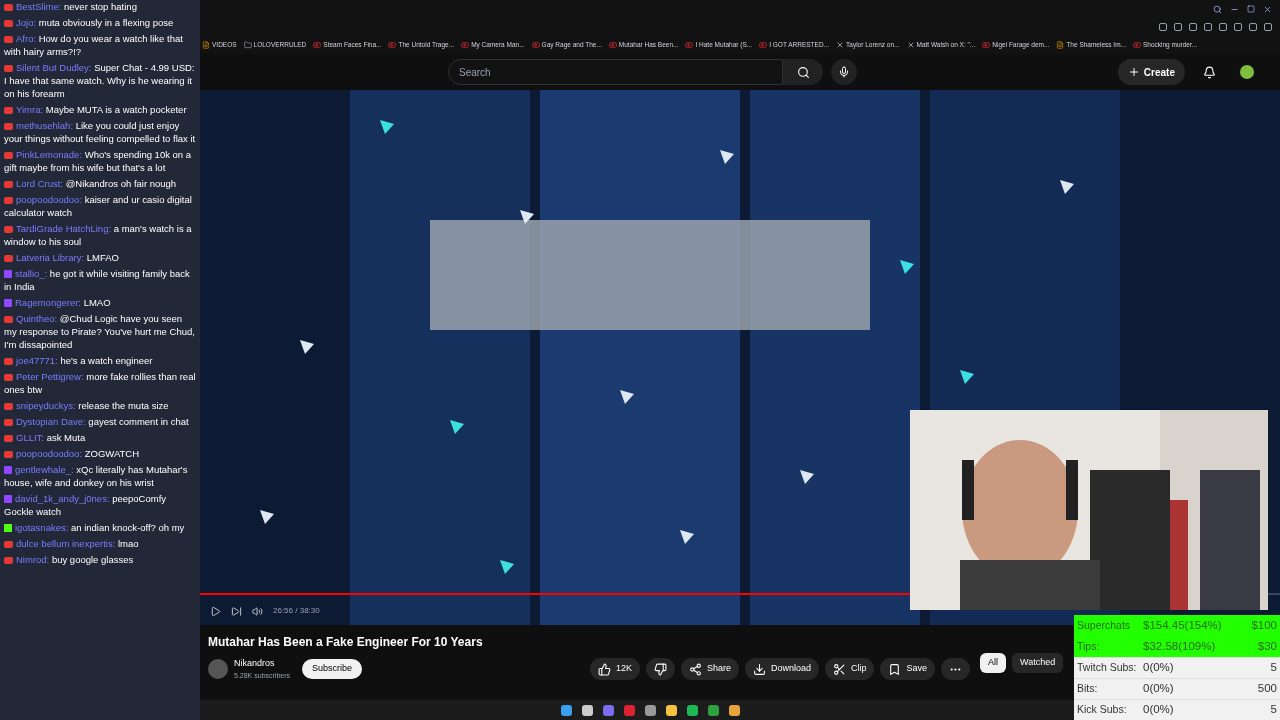  I want to click on chat-message: joe47771: he's a watch engineer, so click(100, 360).